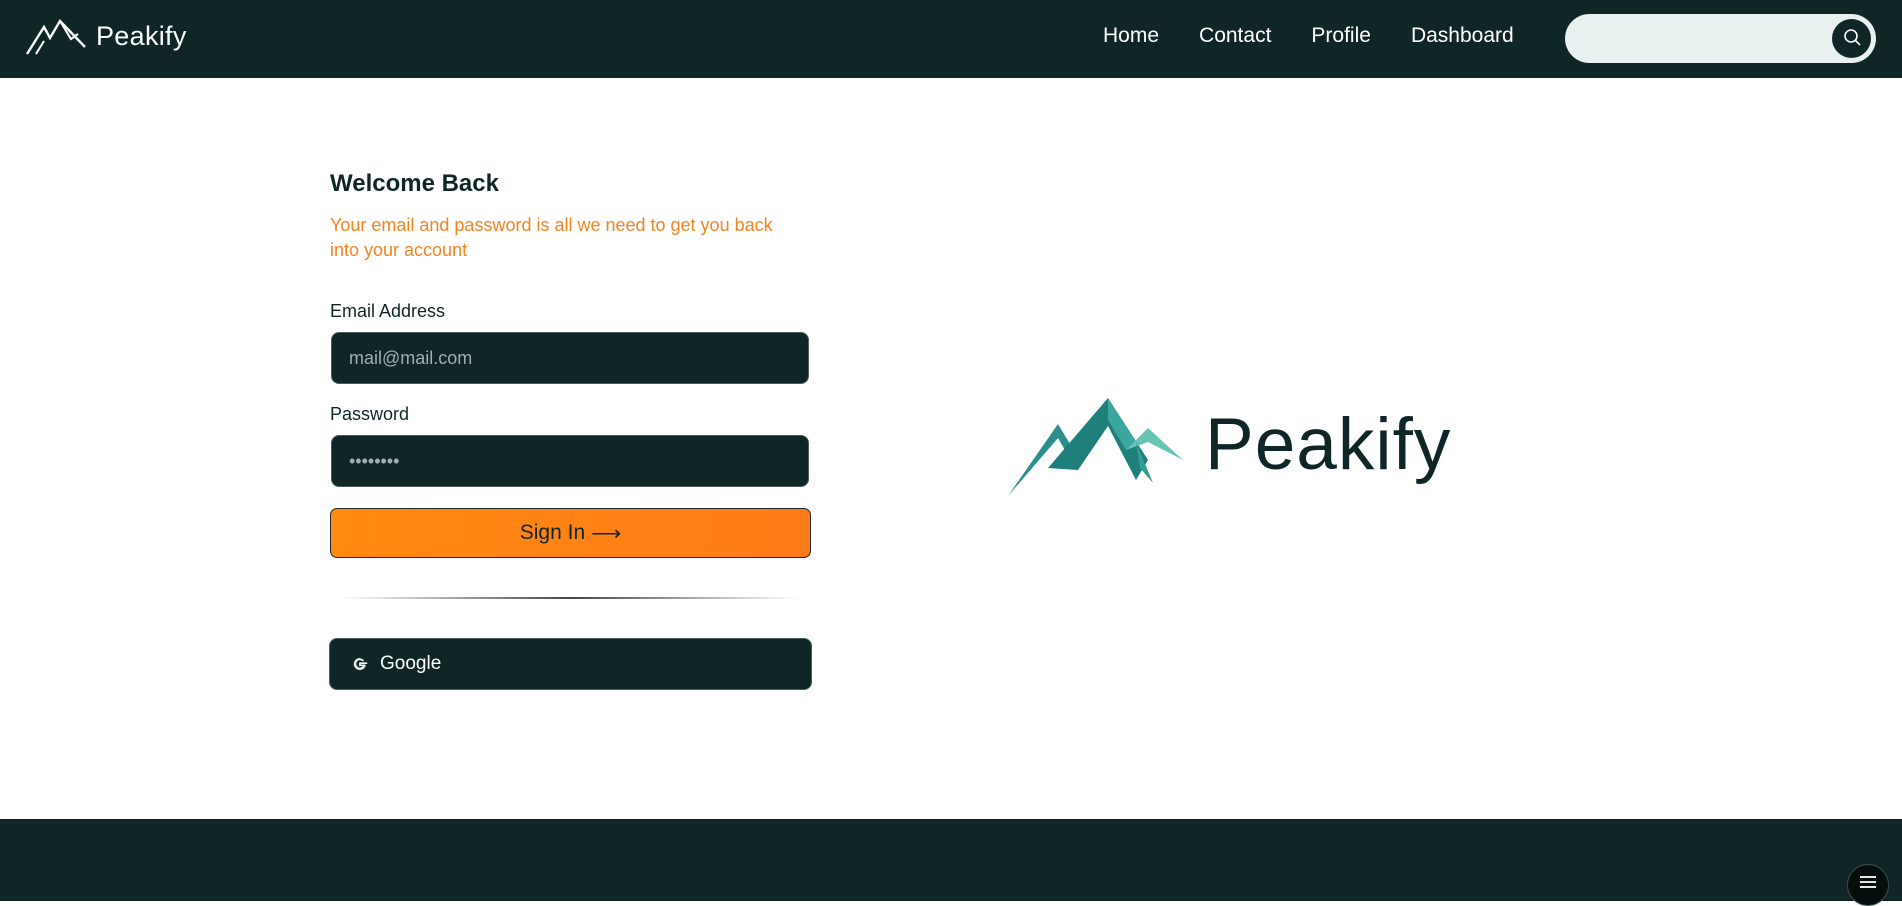  What do you see at coordinates (570, 664) in the screenshot?
I see `google-sign-in-button: Google` at bounding box center [570, 664].